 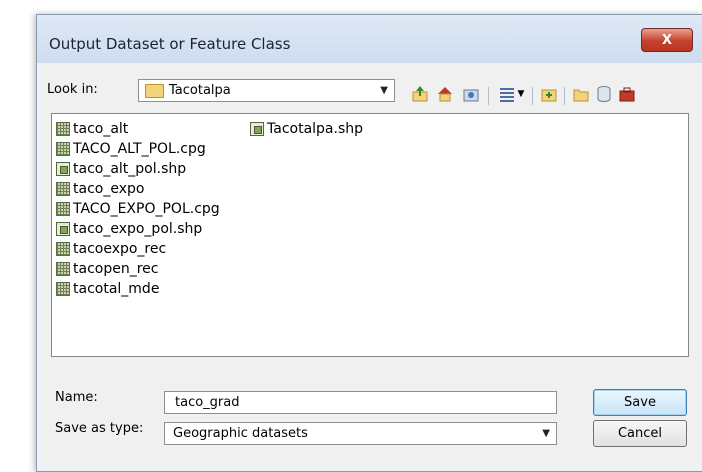 I want to click on list-item: taco_alt, so click(x=92, y=129).